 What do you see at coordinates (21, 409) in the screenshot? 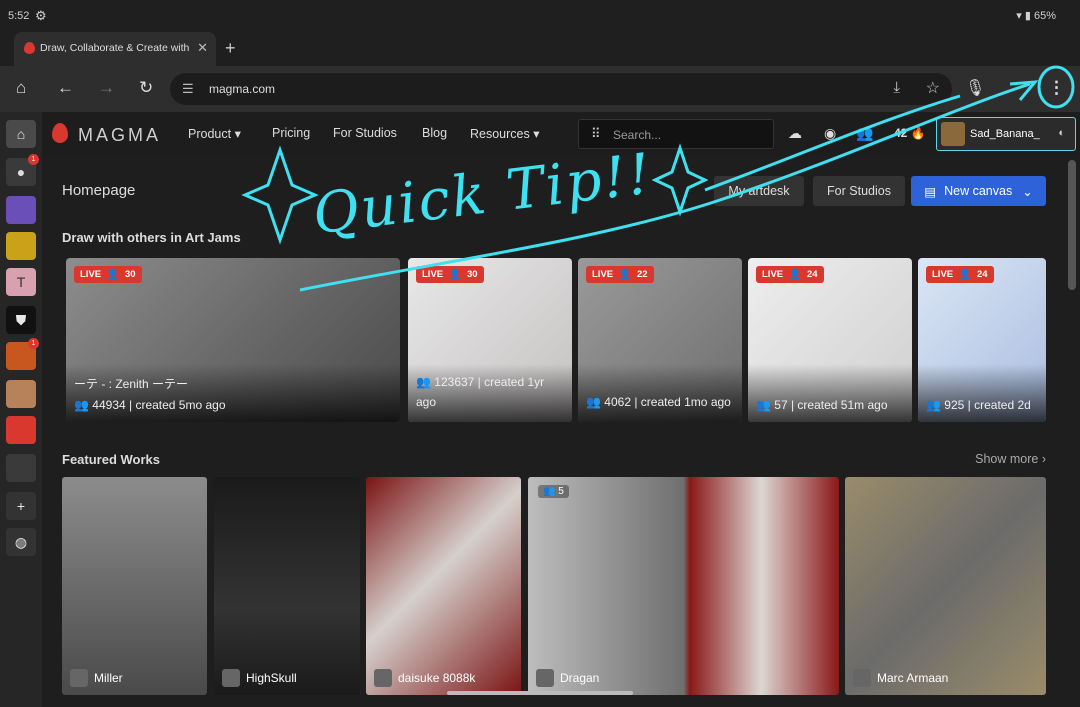
I see `sidebar: ⌂ ● 1 T ⛊ 1 + ◍` at bounding box center [21, 409].